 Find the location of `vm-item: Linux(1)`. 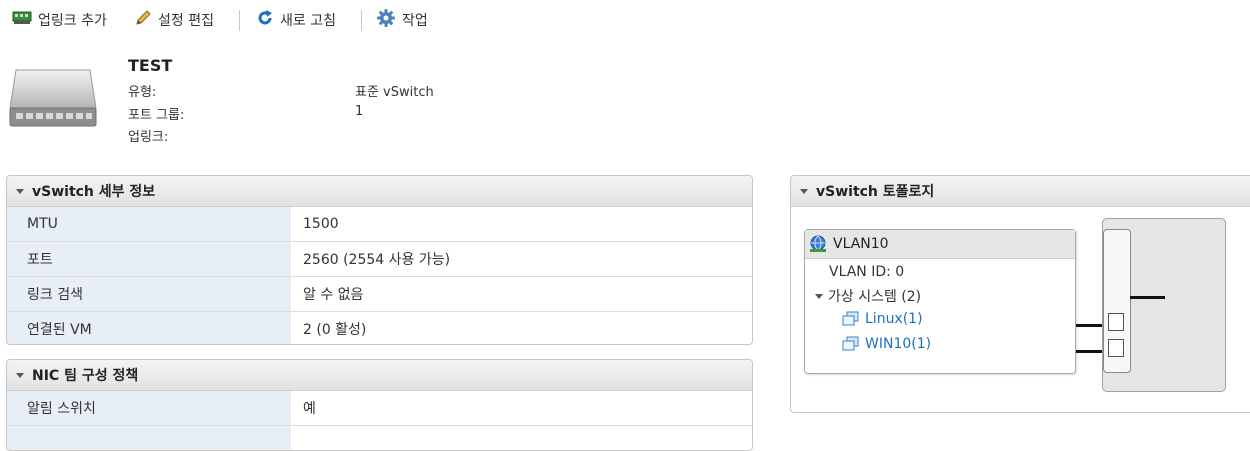

vm-item: Linux(1) is located at coordinates (882, 319).